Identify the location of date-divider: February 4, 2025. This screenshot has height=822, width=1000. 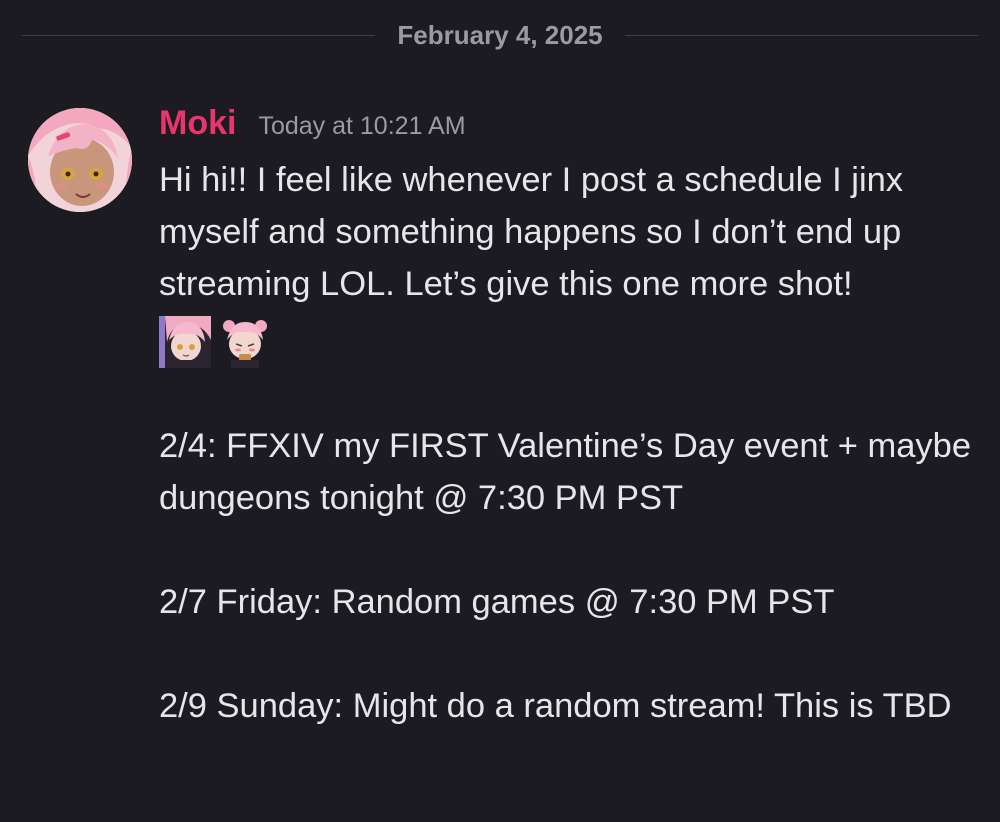
(500, 35).